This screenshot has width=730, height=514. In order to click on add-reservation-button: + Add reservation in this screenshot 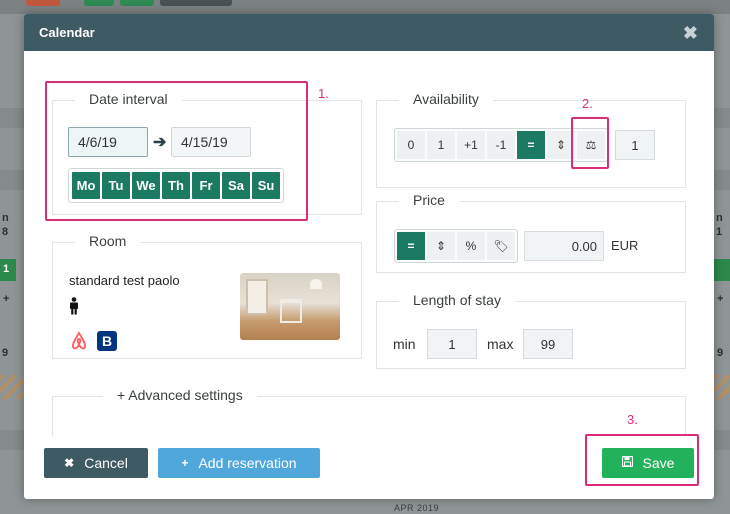, I will do `click(239, 463)`.